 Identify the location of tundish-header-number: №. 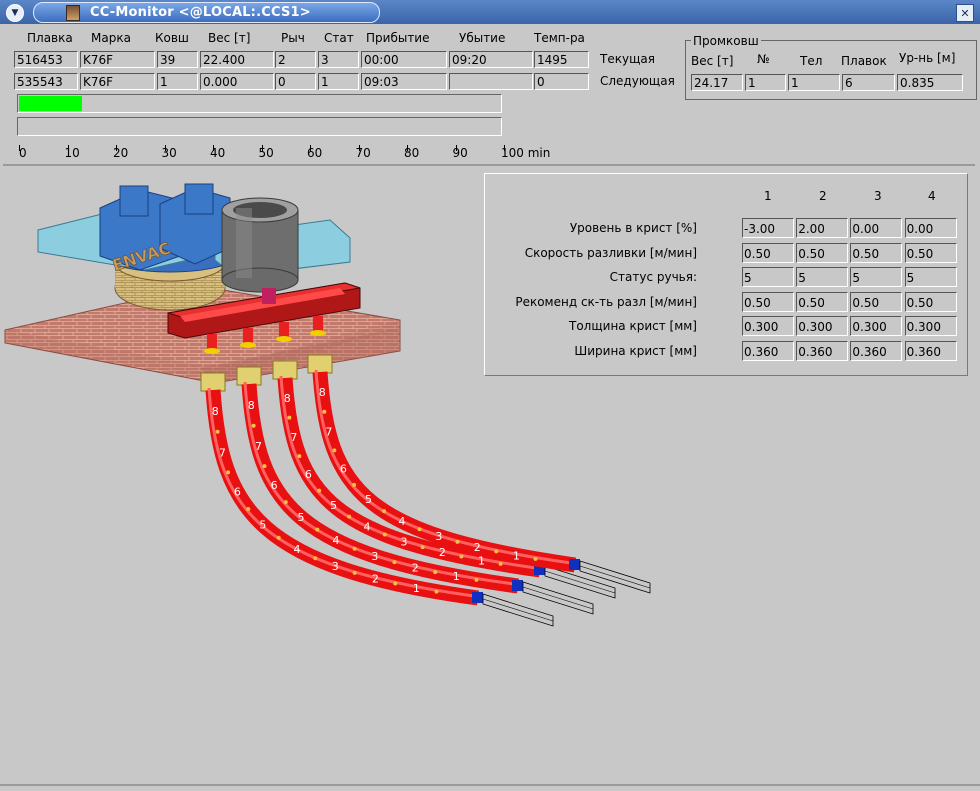
(763, 59).